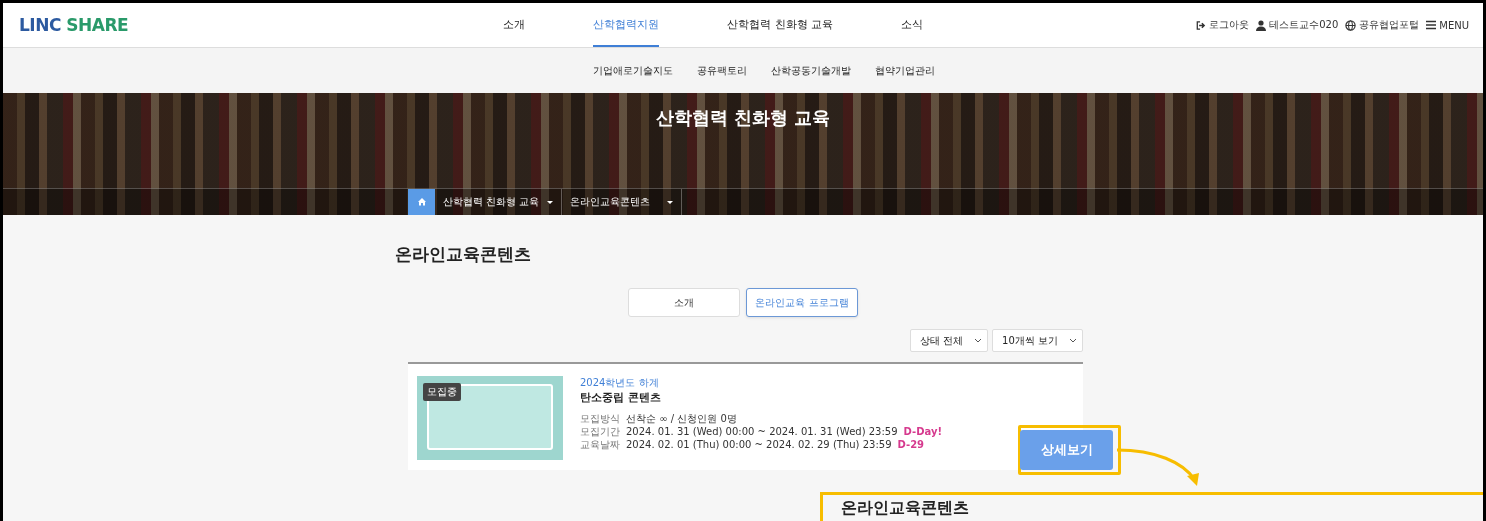 This screenshot has height=521, width=1486. What do you see at coordinates (922, 431) in the screenshot?
I see `d-day-label: D-Day!` at bounding box center [922, 431].